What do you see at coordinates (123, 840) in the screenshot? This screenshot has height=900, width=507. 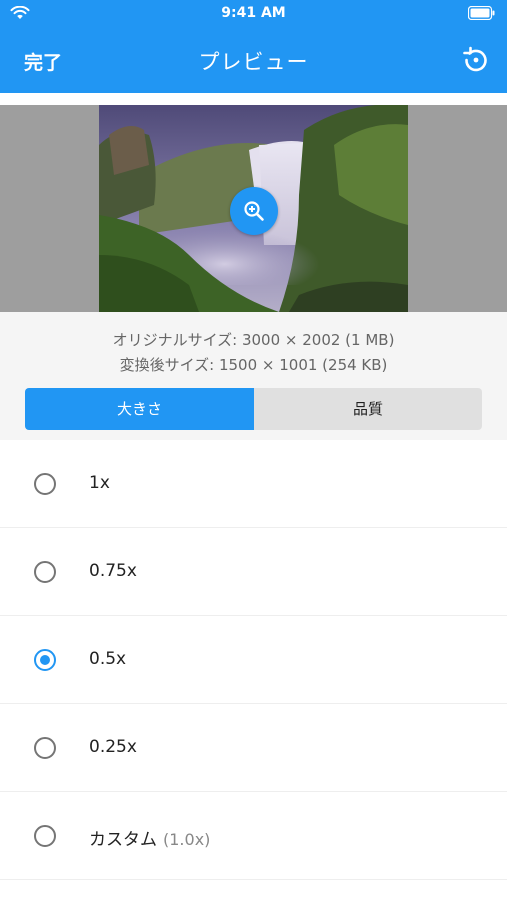 I see `option-custom-label: カスタム` at bounding box center [123, 840].